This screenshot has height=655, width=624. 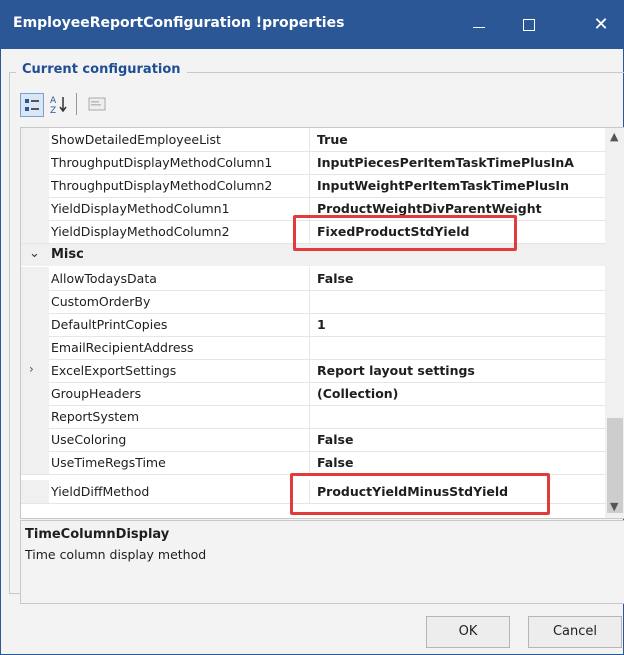 I want to click on property-name: CustomOrderBy, so click(x=101, y=301).